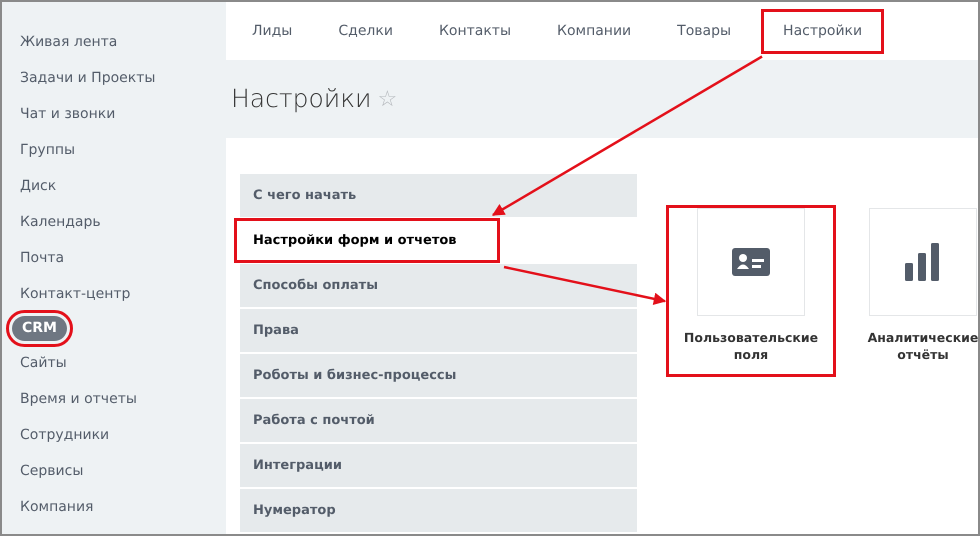 The height and width of the screenshot is (536, 980). Describe the element at coordinates (438, 375) in the screenshot. I see `settings-menu-item: Роботы и бизнес-процессы` at that location.